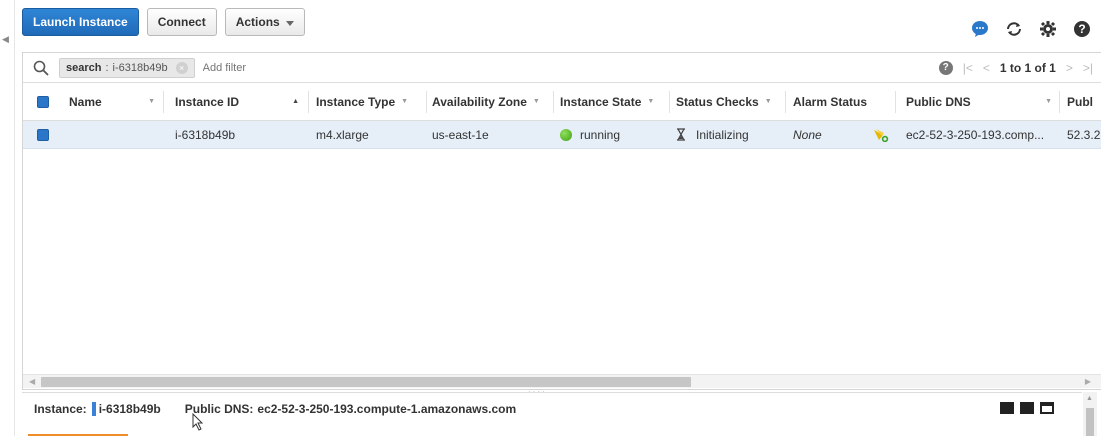 The image size is (1101, 436). Describe the element at coordinates (181, 22) in the screenshot. I see `connect-button: Connect` at that location.